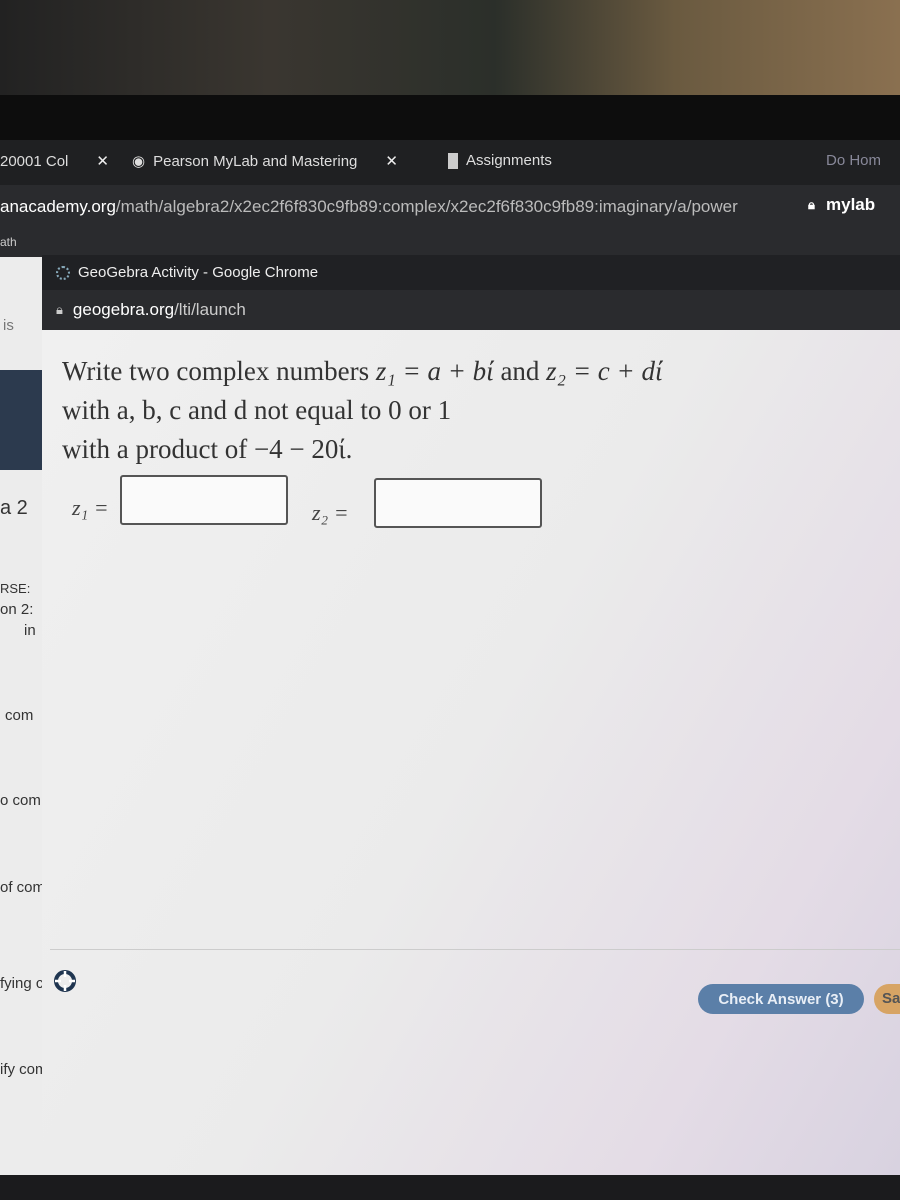  What do you see at coordinates (17, 609) in the screenshot?
I see `fragment: on 2:` at bounding box center [17, 609].